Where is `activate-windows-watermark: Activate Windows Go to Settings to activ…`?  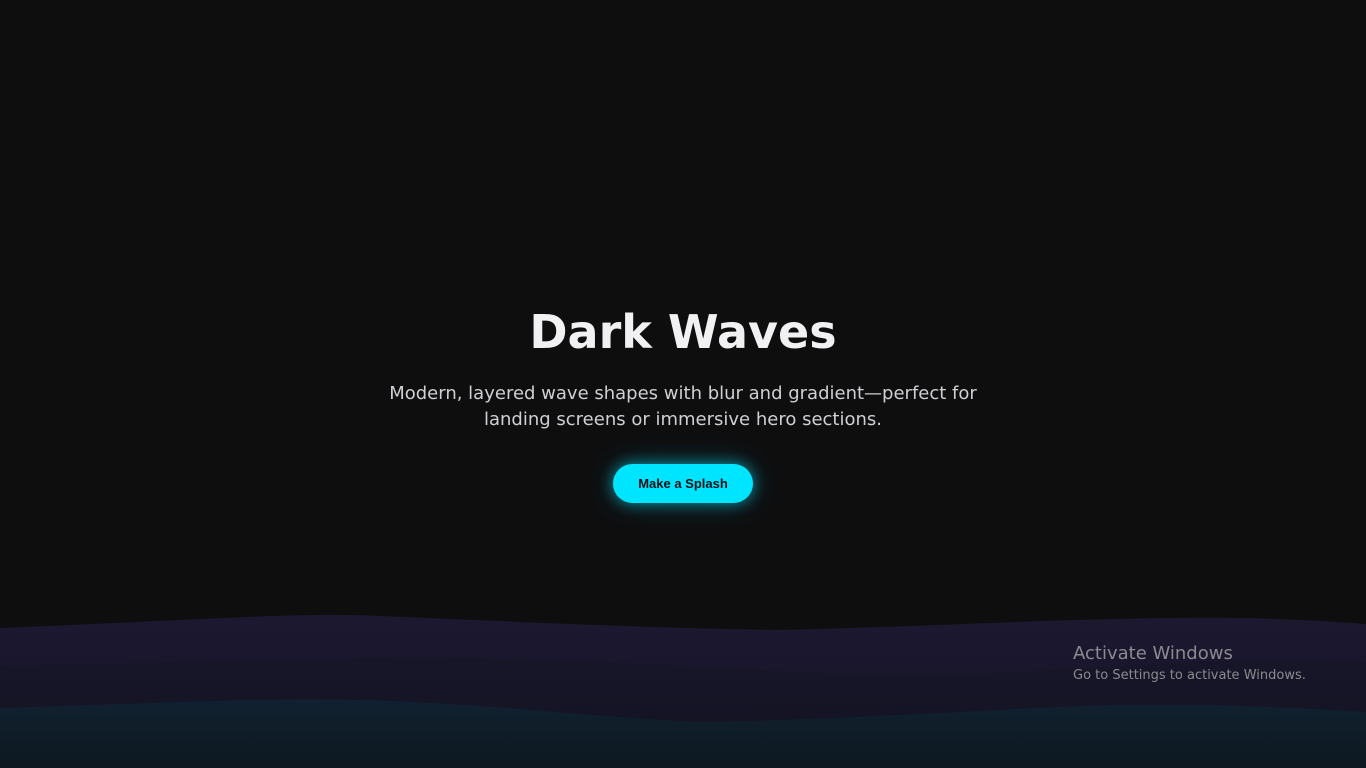
activate-windows-watermark: Activate Windows Go to Settings to activ… is located at coordinates (1213, 664).